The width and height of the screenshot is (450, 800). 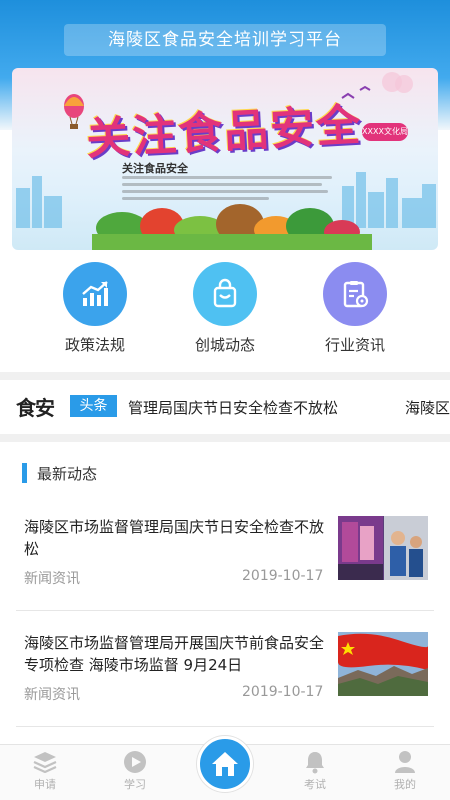 I want to click on user-icon, so click(x=405, y=762).